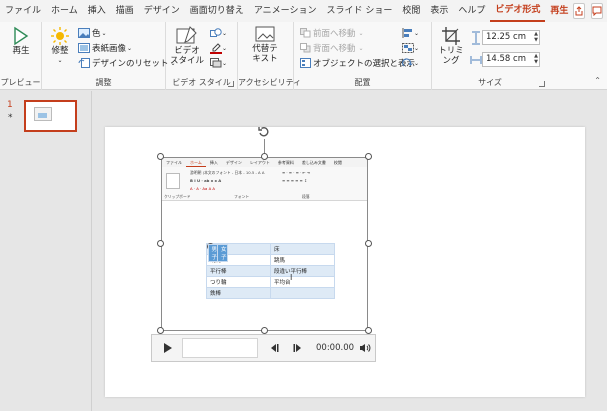 This screenshot has width=607, height=411. Describe the element at coordinates (411, 11) in the screenshot. I see `tab-review: 校閲` at that location.